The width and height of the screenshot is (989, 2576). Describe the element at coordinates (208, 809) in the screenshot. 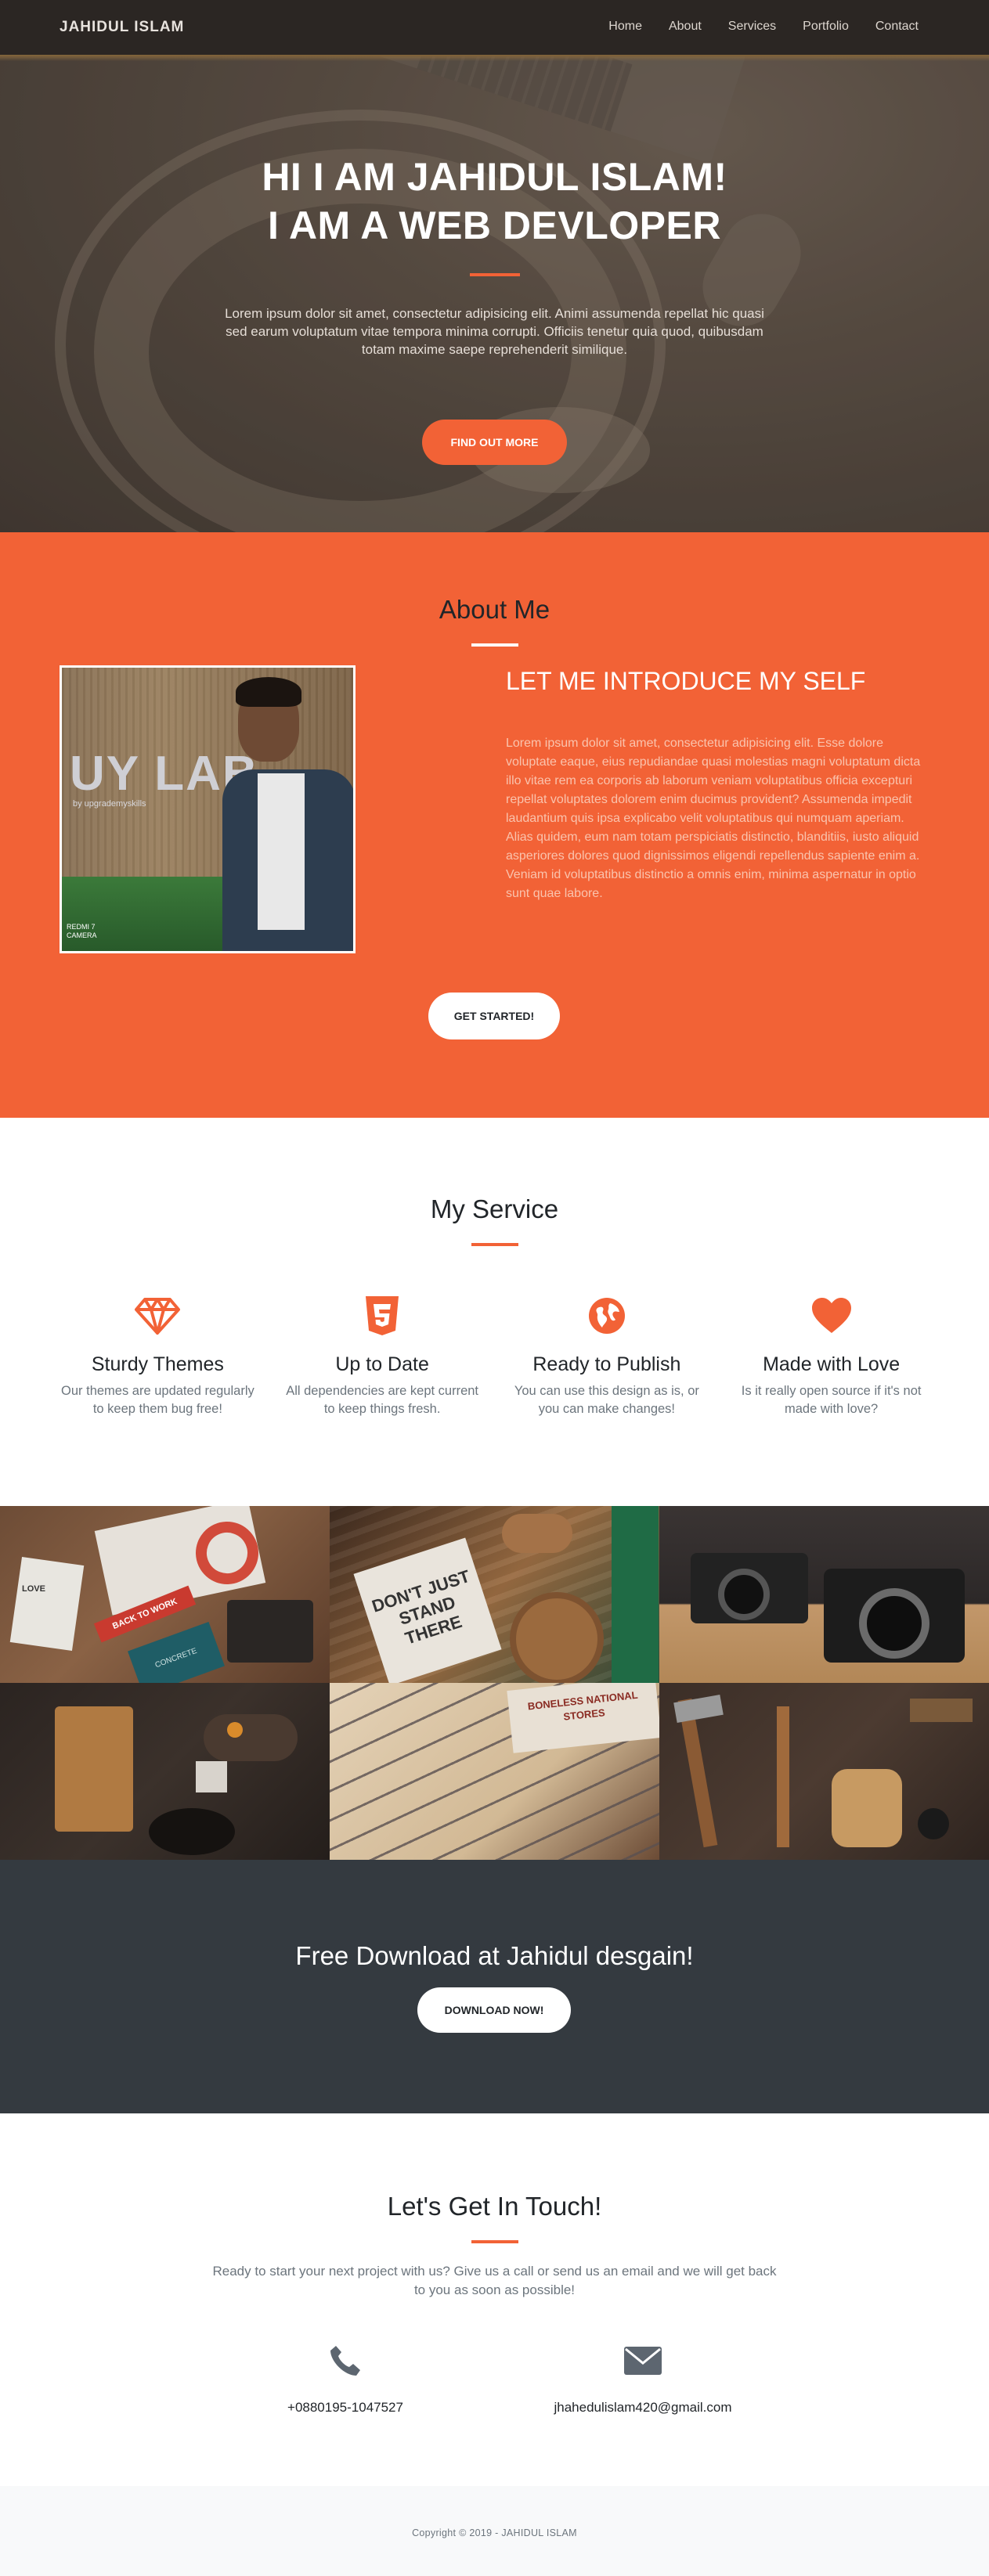

I see `profile-photo: UY LAB by upgrademyskills REDMI 7 CAMERA` at that location.